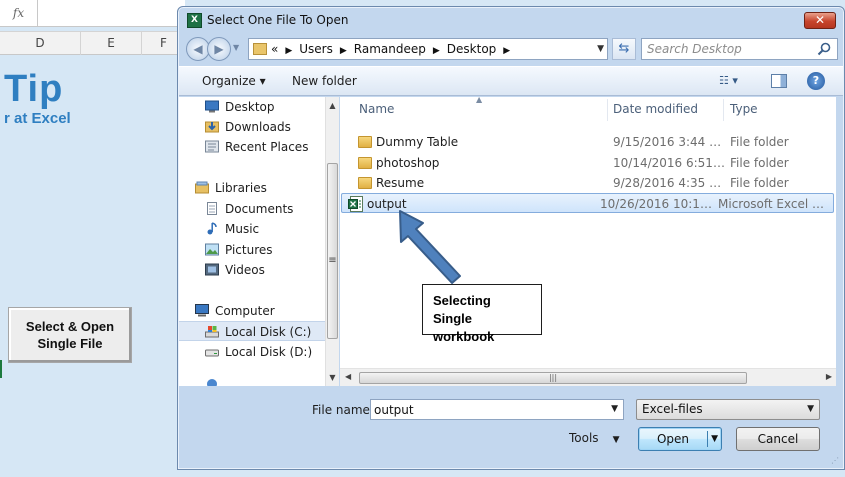  I want to click on nav-item-local-disk-c: Local Disk (C:), so click(252, 331).